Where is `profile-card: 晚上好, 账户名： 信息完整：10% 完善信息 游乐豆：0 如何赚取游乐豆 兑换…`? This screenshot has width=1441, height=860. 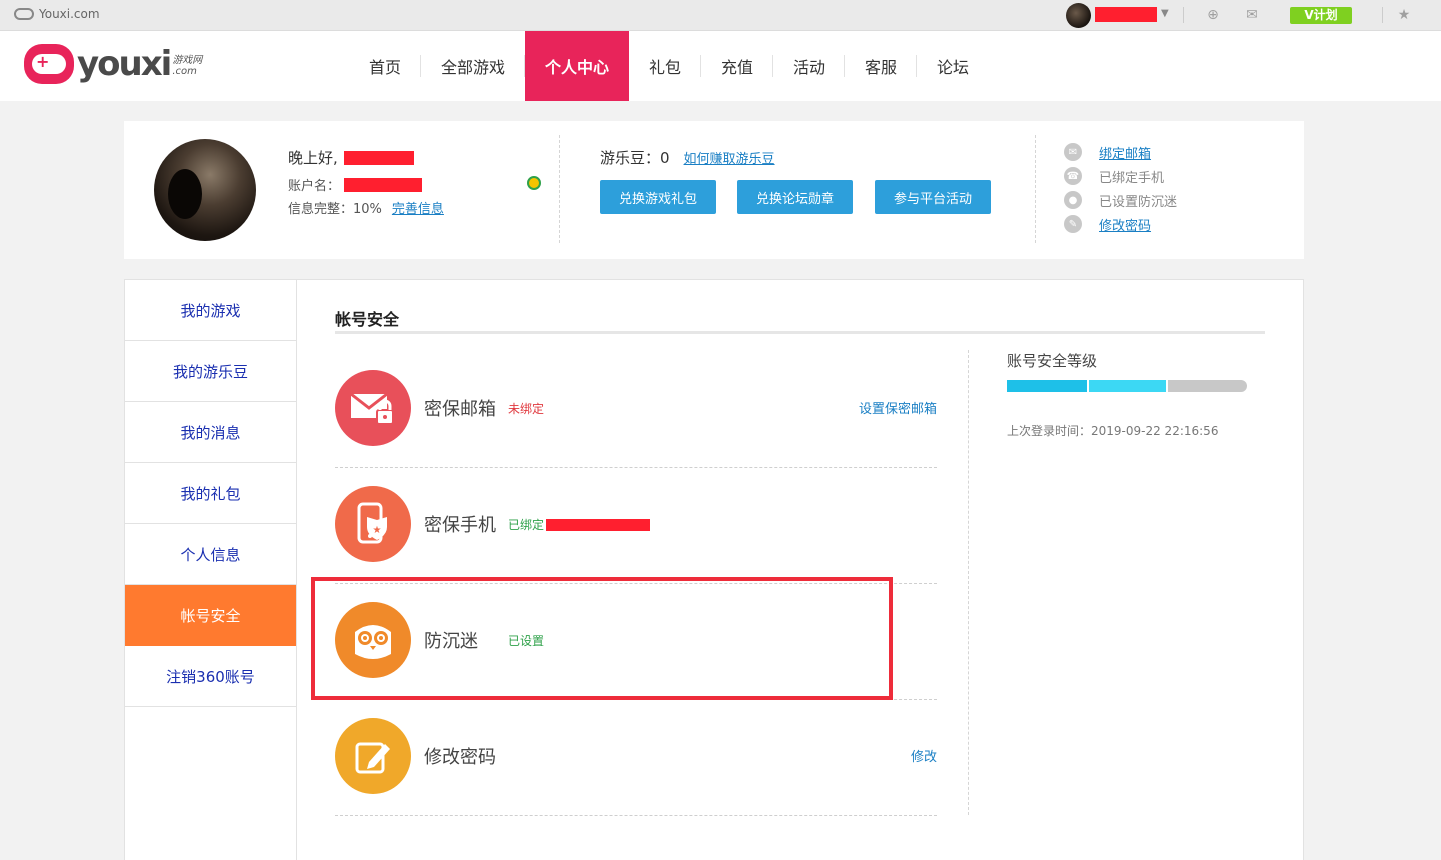 profile-card: 晚上好, 账户名： 信息完整：10% 完善信息 游乐豆：0 如何赚取游乐豆 兑换… is located at coordinates (714, 190).